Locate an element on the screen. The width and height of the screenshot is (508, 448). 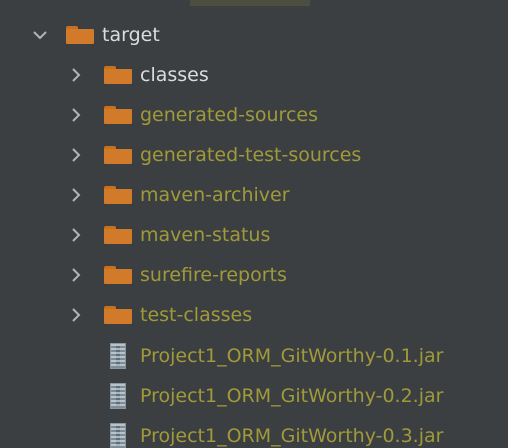
clipped-row-above is located at coordinates (254, 4).